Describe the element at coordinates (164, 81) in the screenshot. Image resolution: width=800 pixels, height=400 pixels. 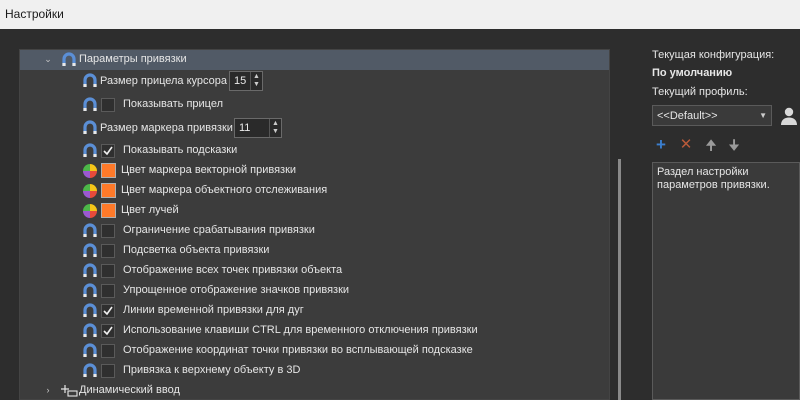
I see `cursor-size-label: Размер прицела курсора` at that location.